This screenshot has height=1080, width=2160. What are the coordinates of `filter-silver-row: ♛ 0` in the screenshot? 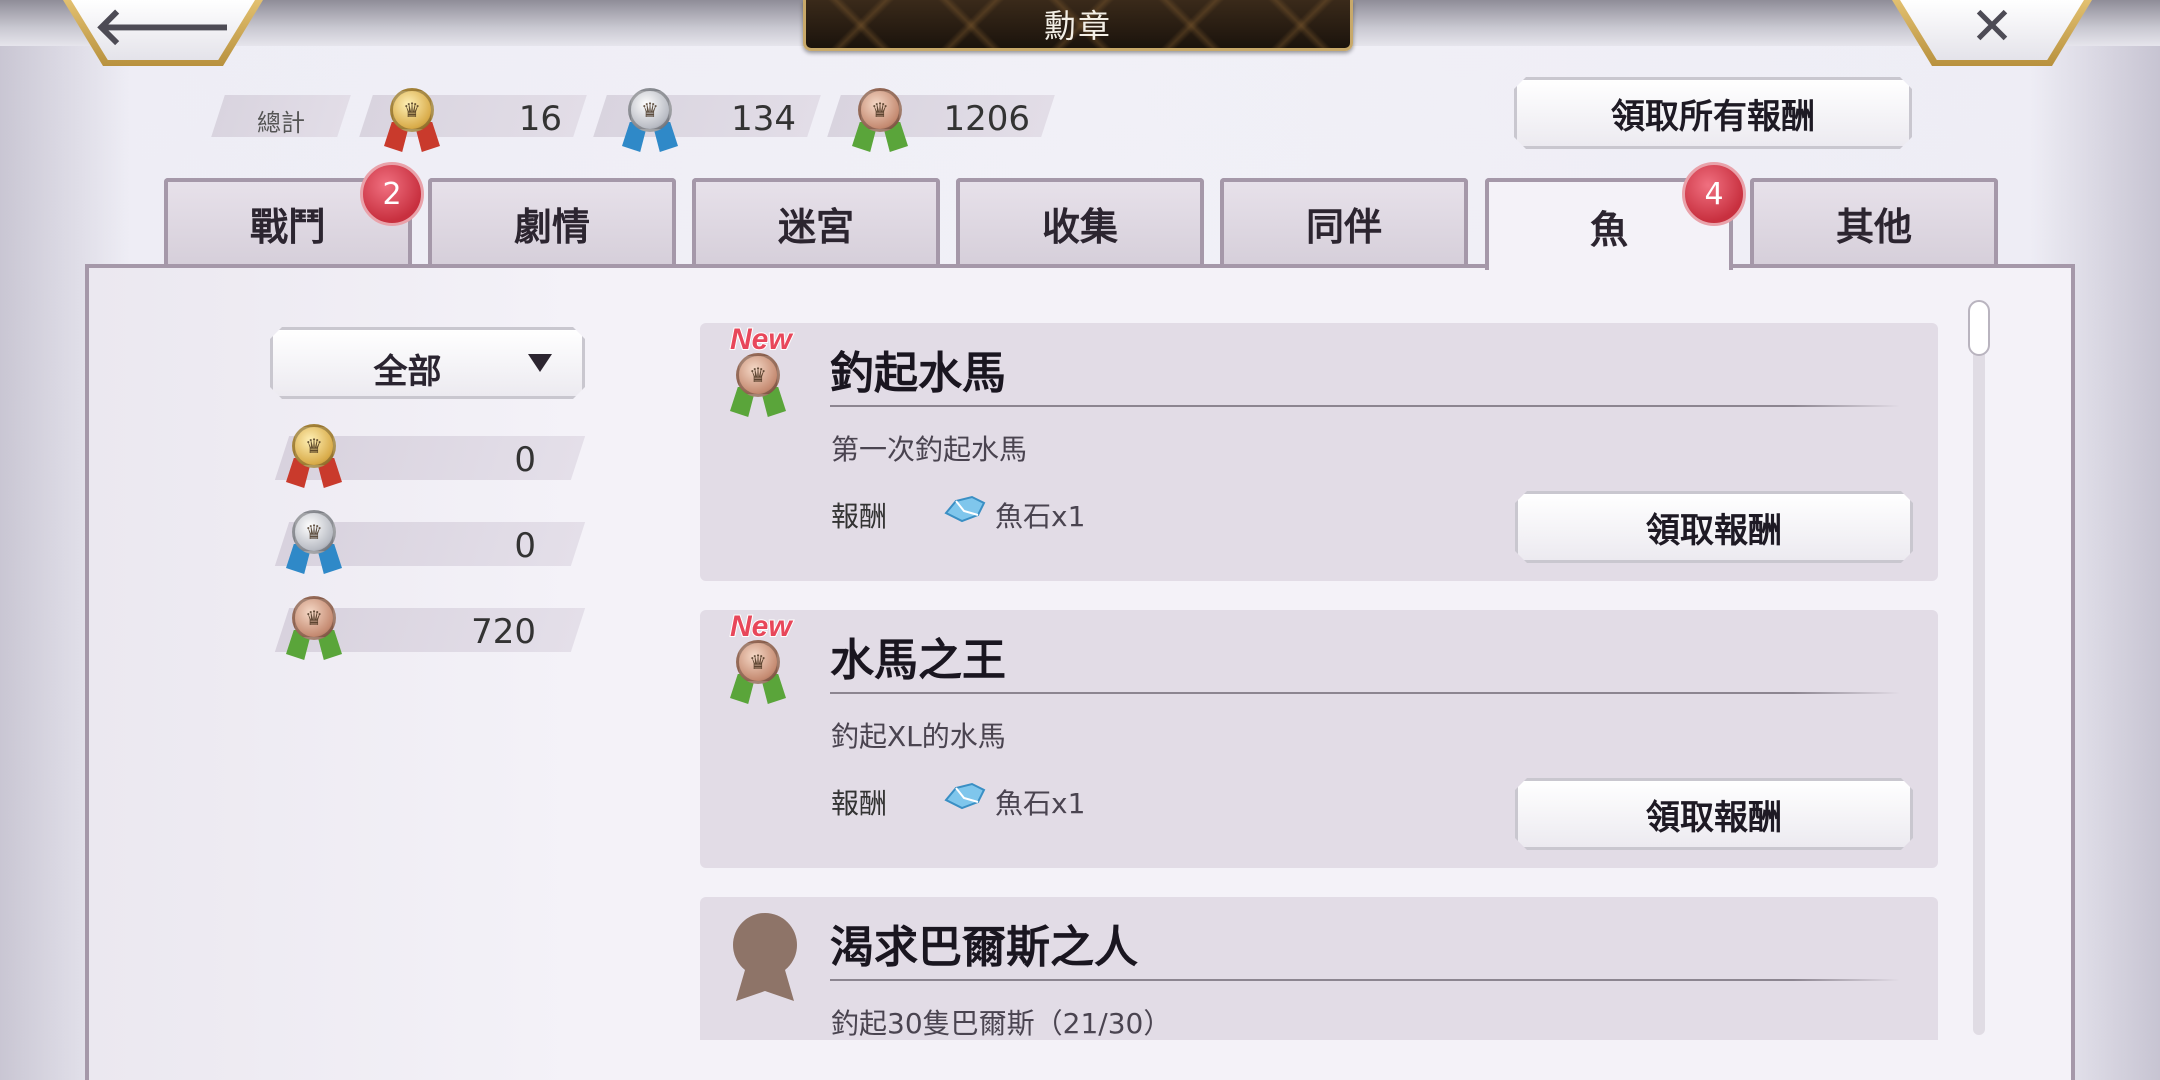 It's located at (427, 542).